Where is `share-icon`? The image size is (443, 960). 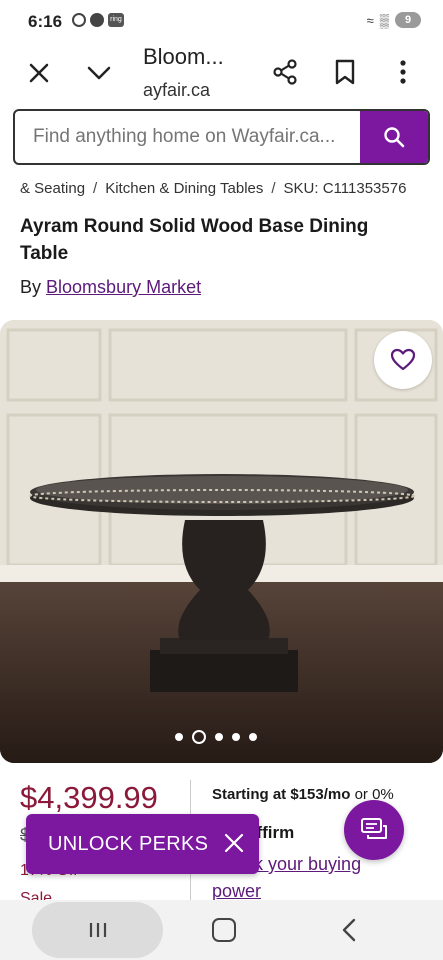 share-icon is located at coordinates (285, 72).